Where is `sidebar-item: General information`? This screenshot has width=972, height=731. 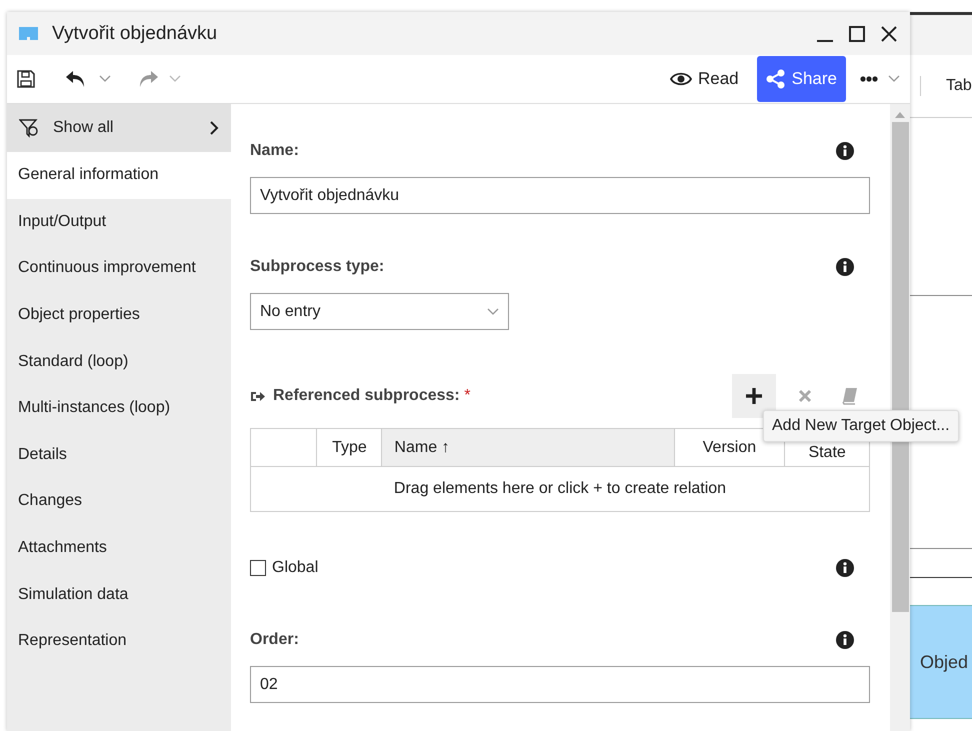
sidebar-item: General information is located at coordinates (119, 175).